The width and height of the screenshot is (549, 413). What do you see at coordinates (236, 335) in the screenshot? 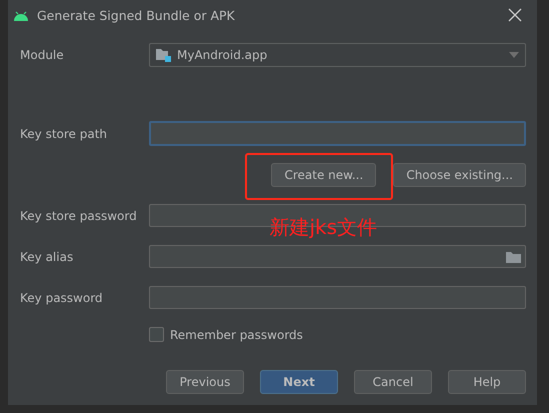
I see `checkbox-label: Remember passwords` at bounding box center [236, 335].